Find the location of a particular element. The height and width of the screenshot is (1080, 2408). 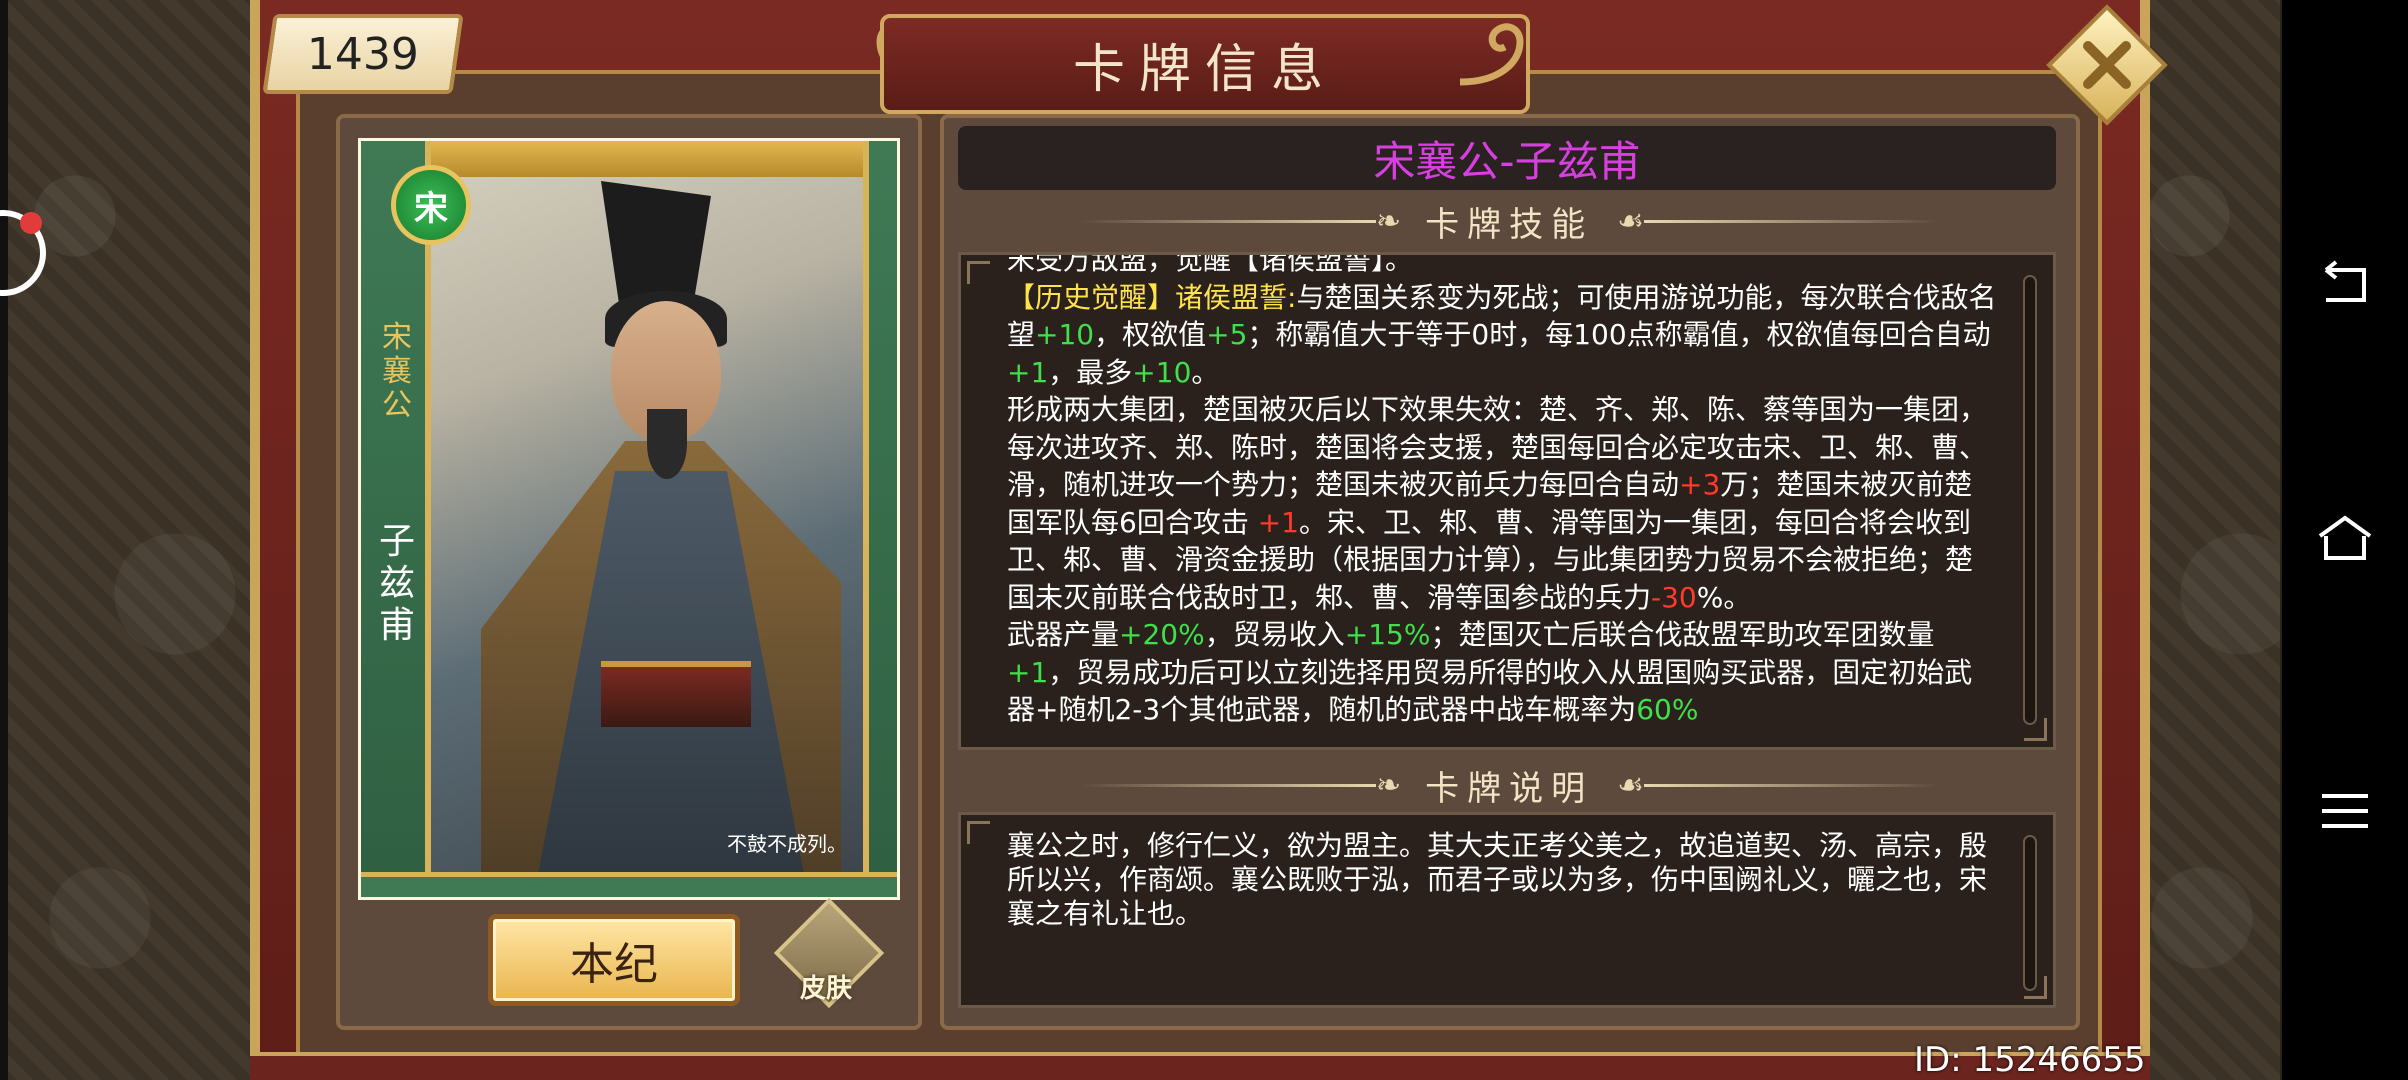

notification-dot is located at coordinates (31, 223).